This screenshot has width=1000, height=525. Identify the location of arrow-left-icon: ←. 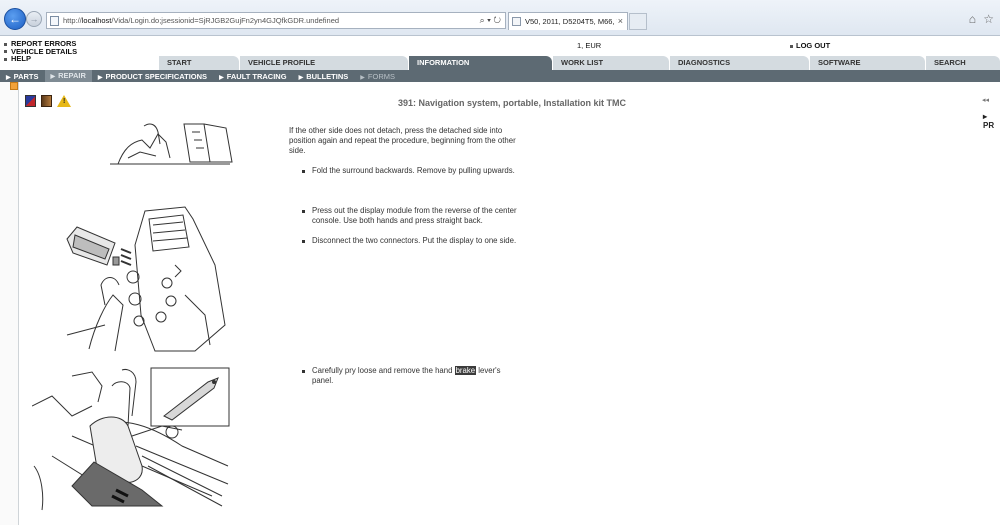
(15, 19).